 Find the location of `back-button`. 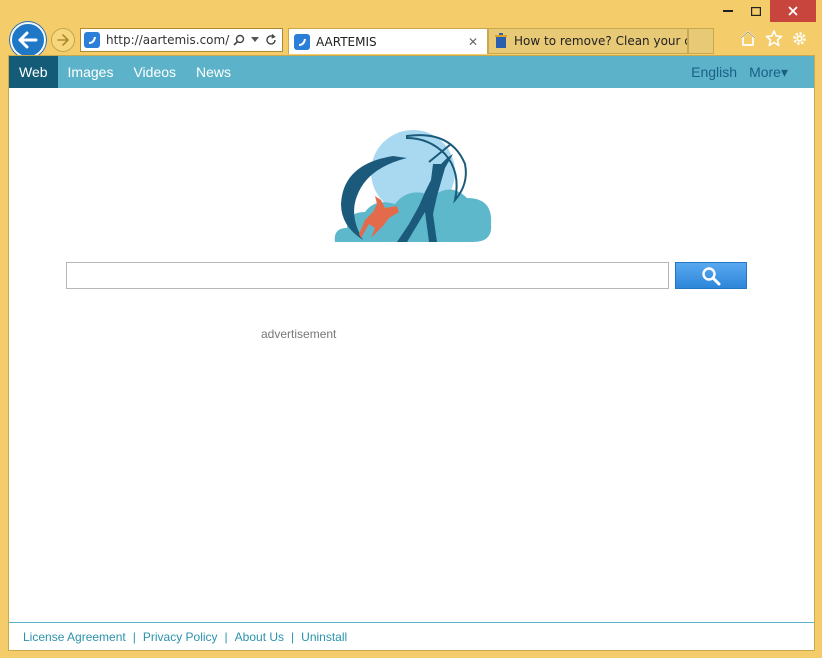

back-button is located at coordinates (28, 40).